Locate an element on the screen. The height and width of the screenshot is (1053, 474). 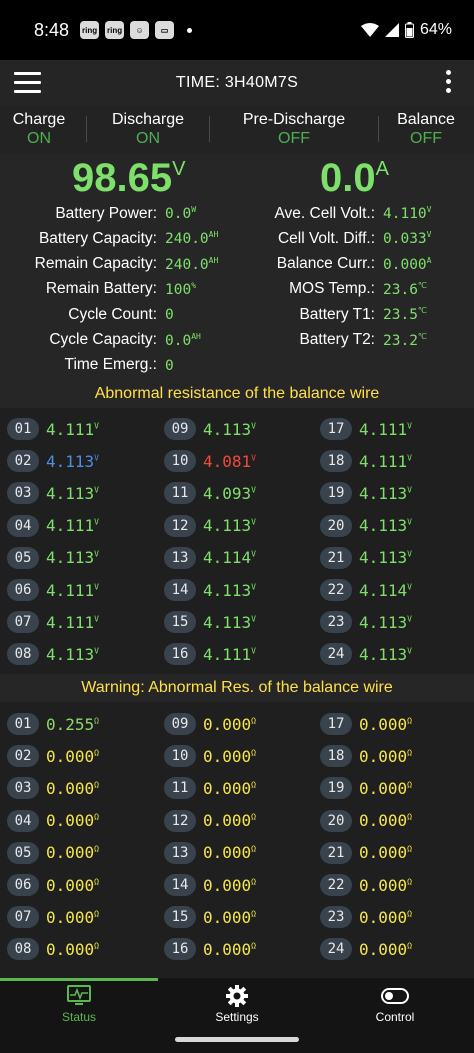
reading-row: Battery Capacity: 240.0AH is located at coordinates (111, 238).